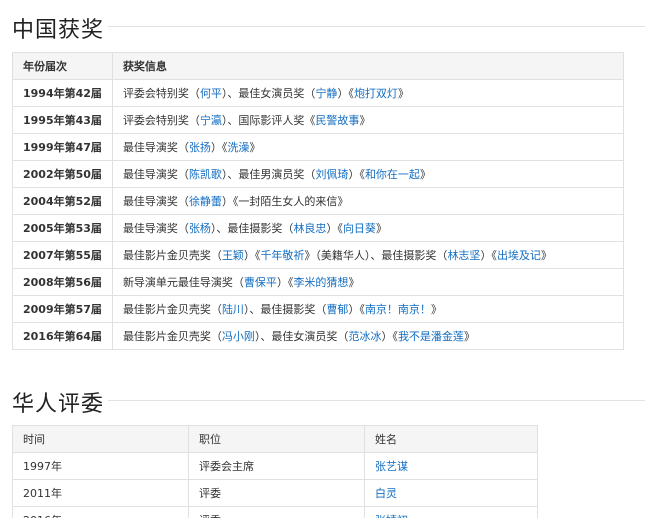  What do you see at coordinates (368, 282) in the screenshot?
I see `award-info-cell: 新导演单元最佳导演奖（曹保平）《李米的猜想》` at bounding box center [368, 282].